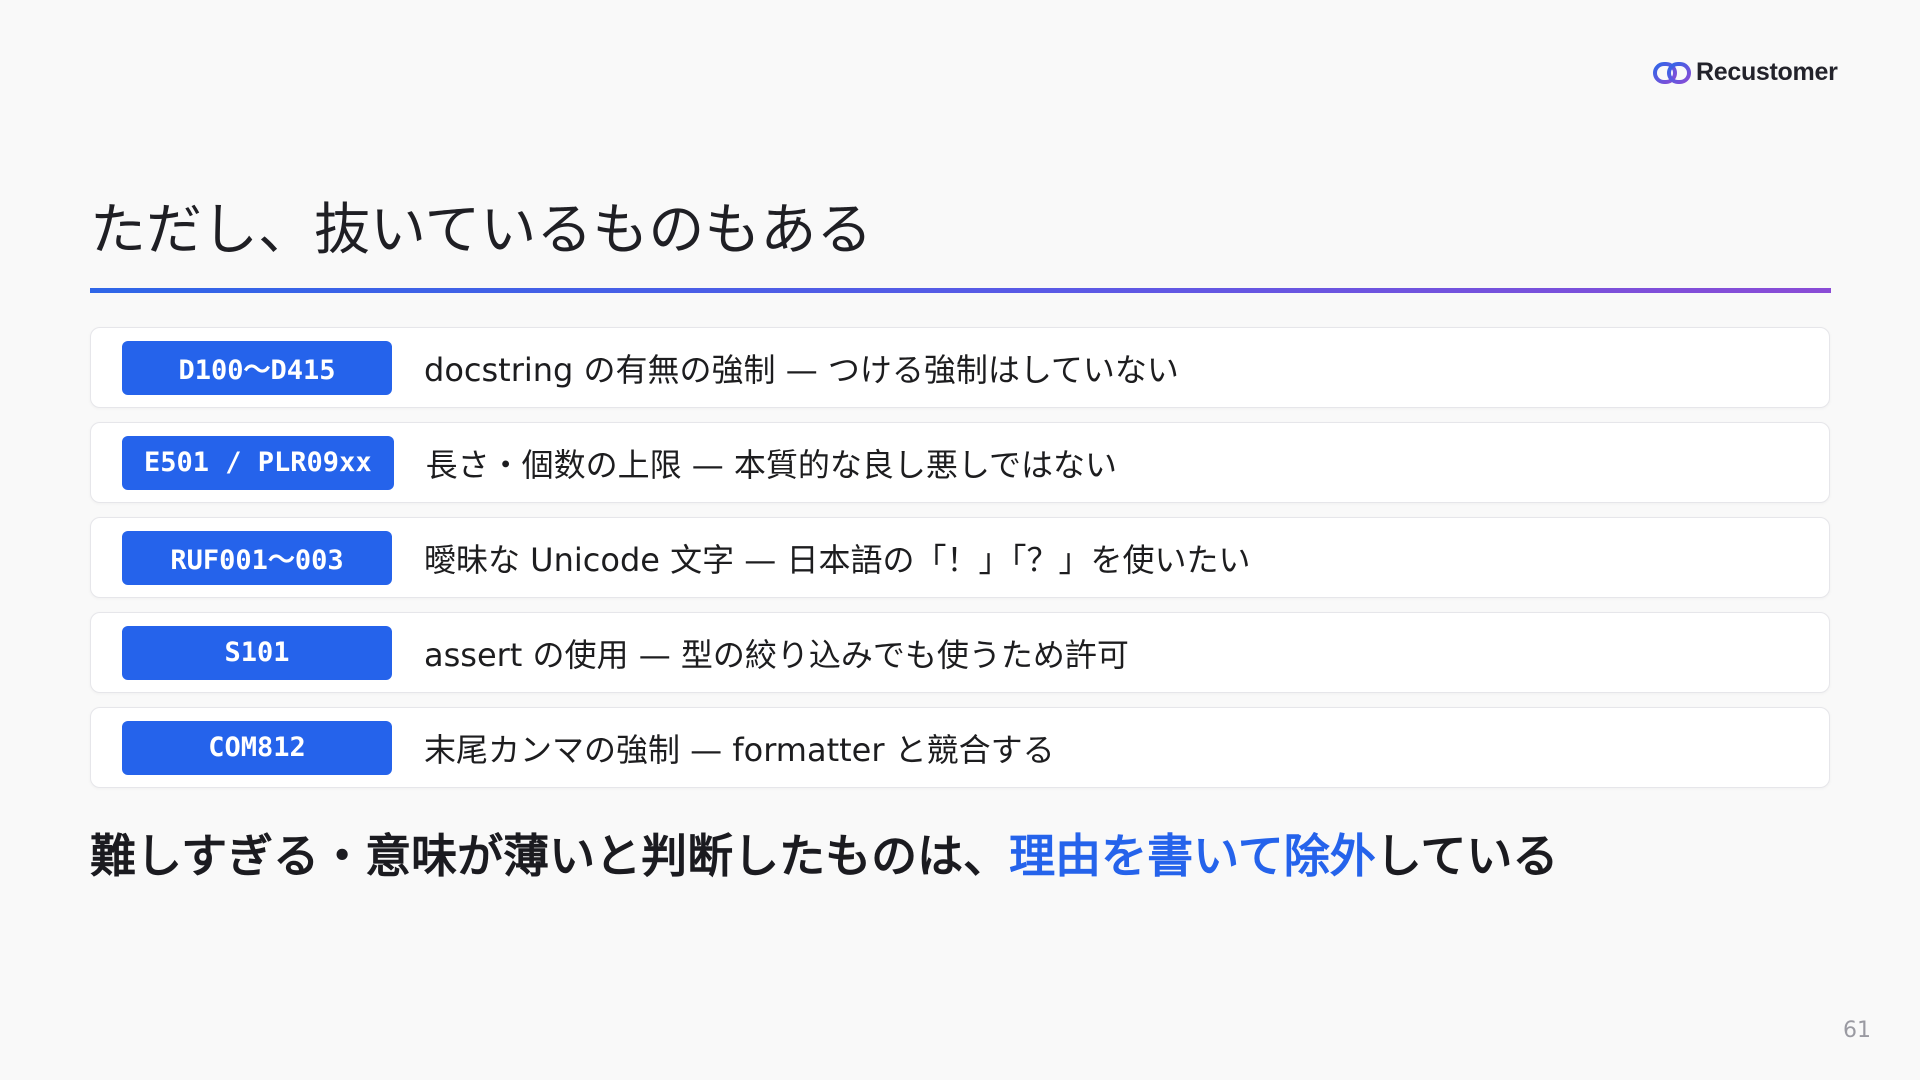 Image resolution: width=1920 pixels, height=1080 pixels. What do you see at coordinates (550, 856) in the screenshot?
I see `conclusion-lead: 難しすぎる・意味が薄いと判断したものは、` at bounding box center [550, 856].